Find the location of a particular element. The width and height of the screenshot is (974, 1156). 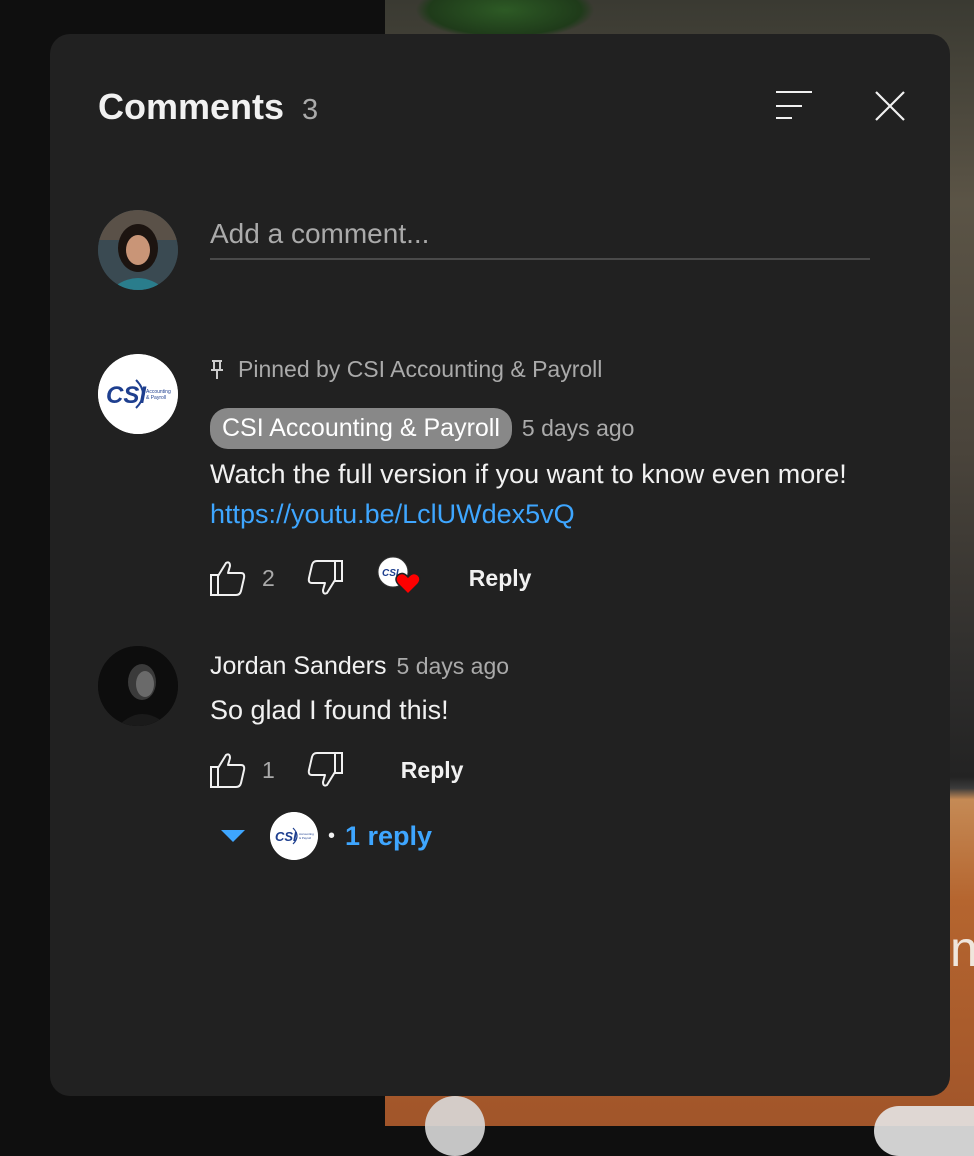

reply-author-avatar: CSI Accounting & Payroll is located at coordinates (294, 836).